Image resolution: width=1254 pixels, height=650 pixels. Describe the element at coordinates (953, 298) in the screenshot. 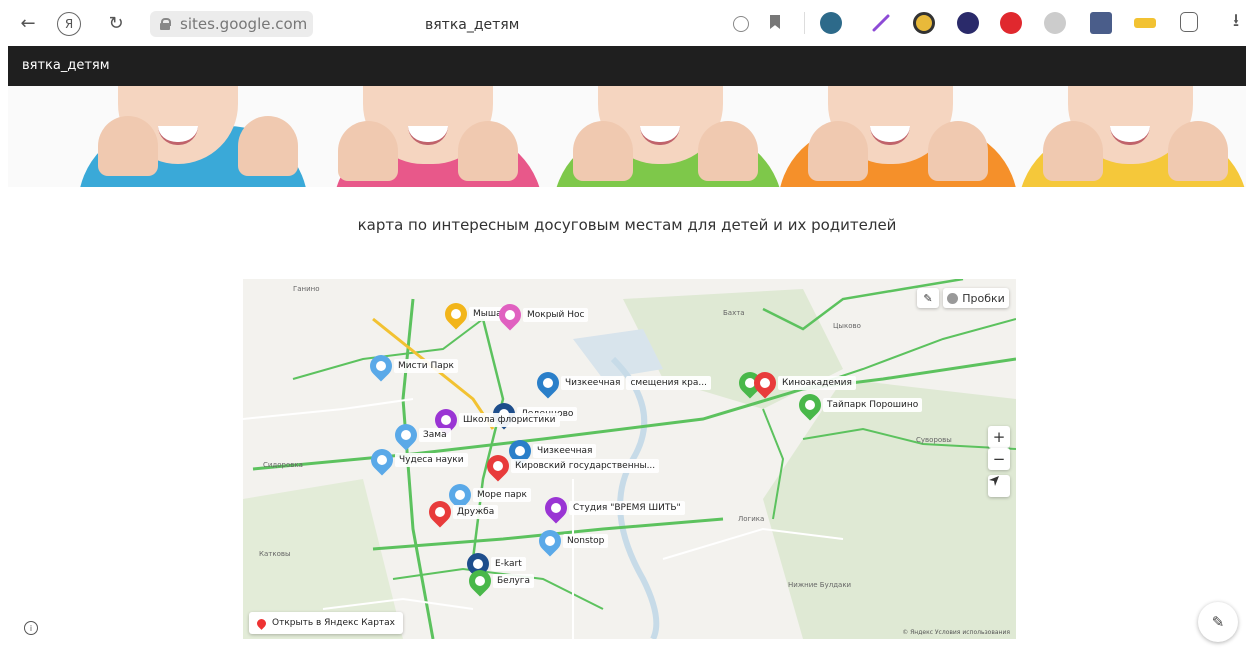

I see `traffic-icon` at that location.